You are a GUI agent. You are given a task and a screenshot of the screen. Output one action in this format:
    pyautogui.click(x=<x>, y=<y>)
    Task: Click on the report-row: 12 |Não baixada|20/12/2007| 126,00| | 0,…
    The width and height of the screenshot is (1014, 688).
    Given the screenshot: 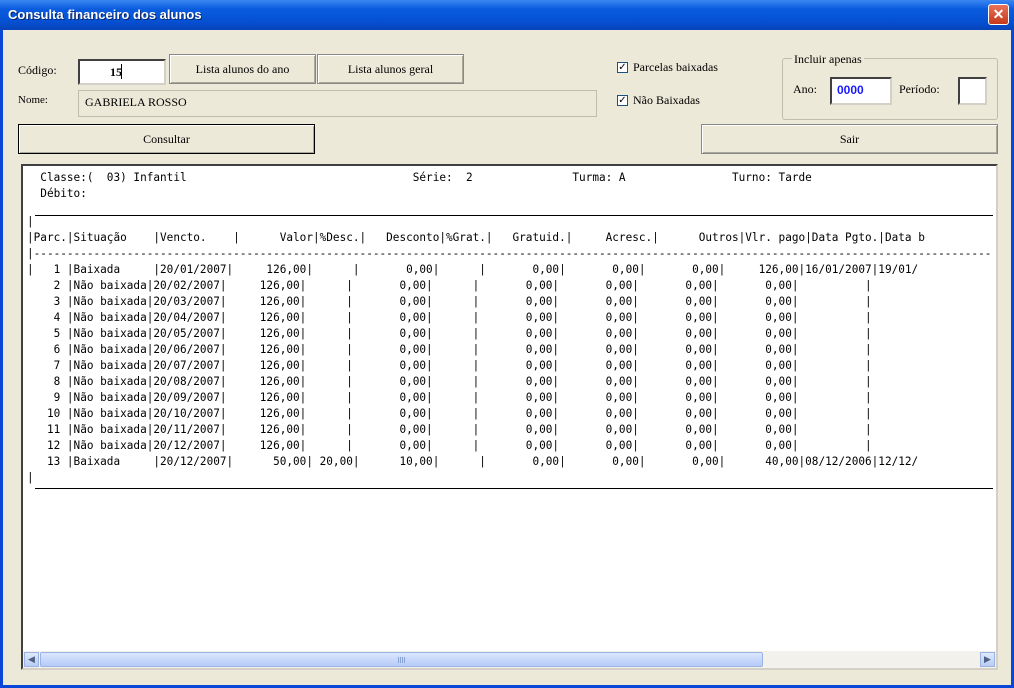 What is the action you would take?
    pyautogui.click(x=449, y=445)
    